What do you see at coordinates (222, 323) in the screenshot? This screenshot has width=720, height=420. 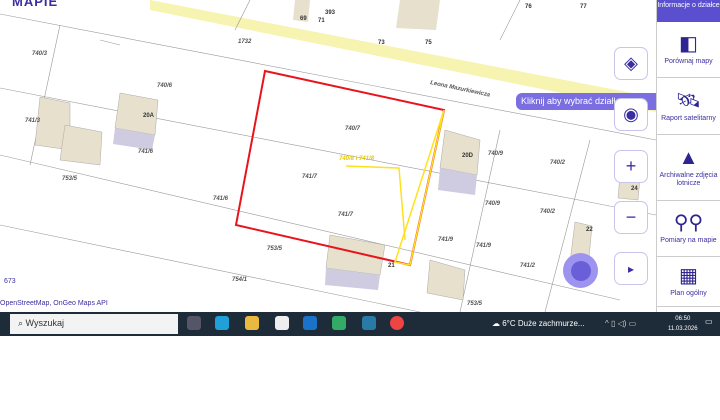 I see `edge-icon` at bounding box center [222, 323].